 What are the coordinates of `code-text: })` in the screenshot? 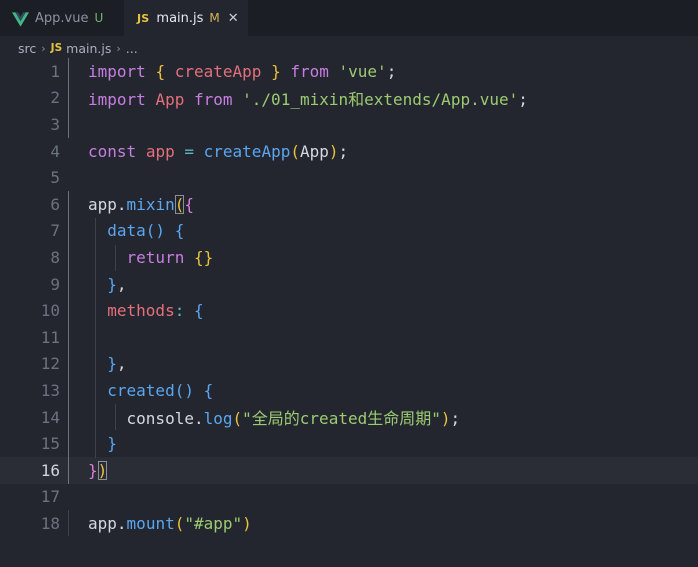 It's located at (98, 470).